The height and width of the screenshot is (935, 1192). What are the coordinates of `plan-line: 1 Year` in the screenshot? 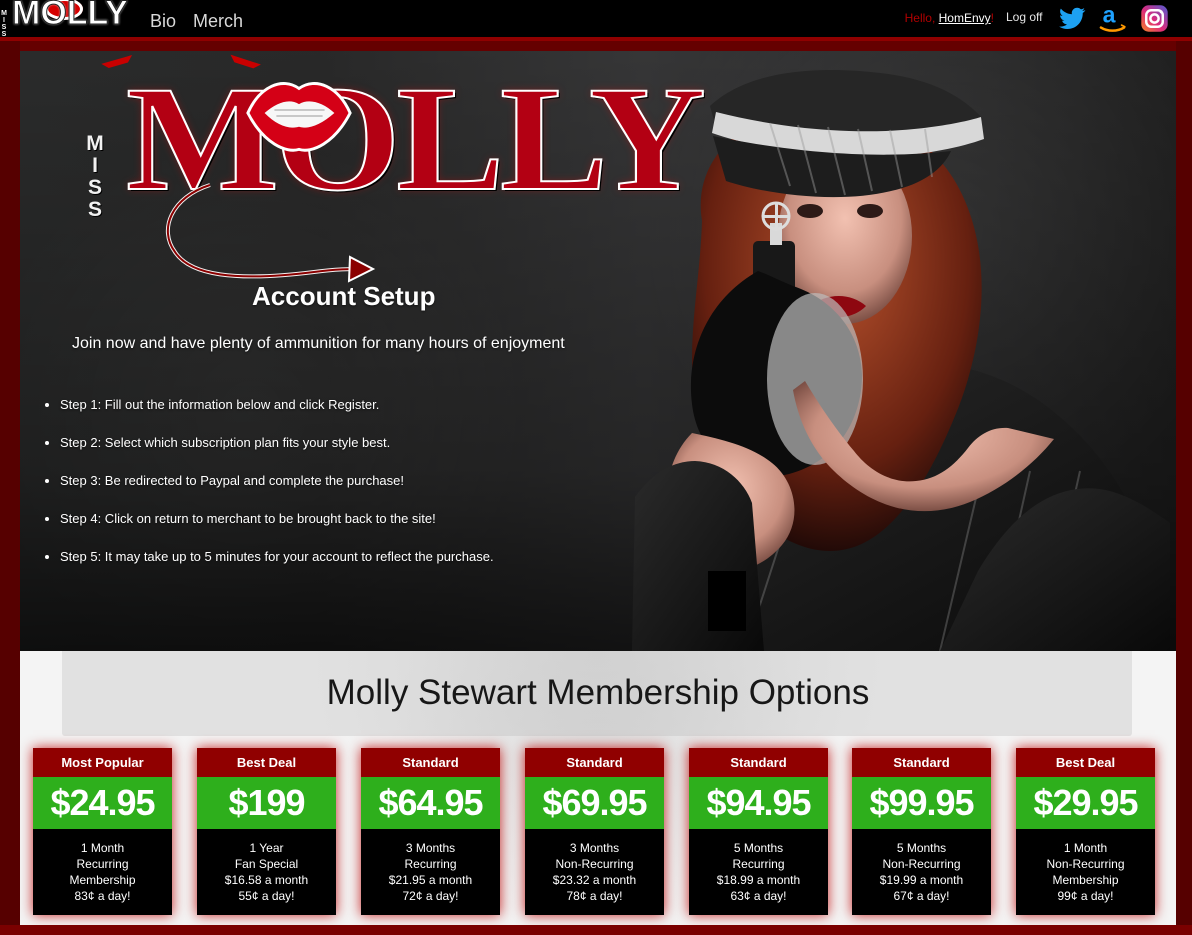 It's located at (266, 848).